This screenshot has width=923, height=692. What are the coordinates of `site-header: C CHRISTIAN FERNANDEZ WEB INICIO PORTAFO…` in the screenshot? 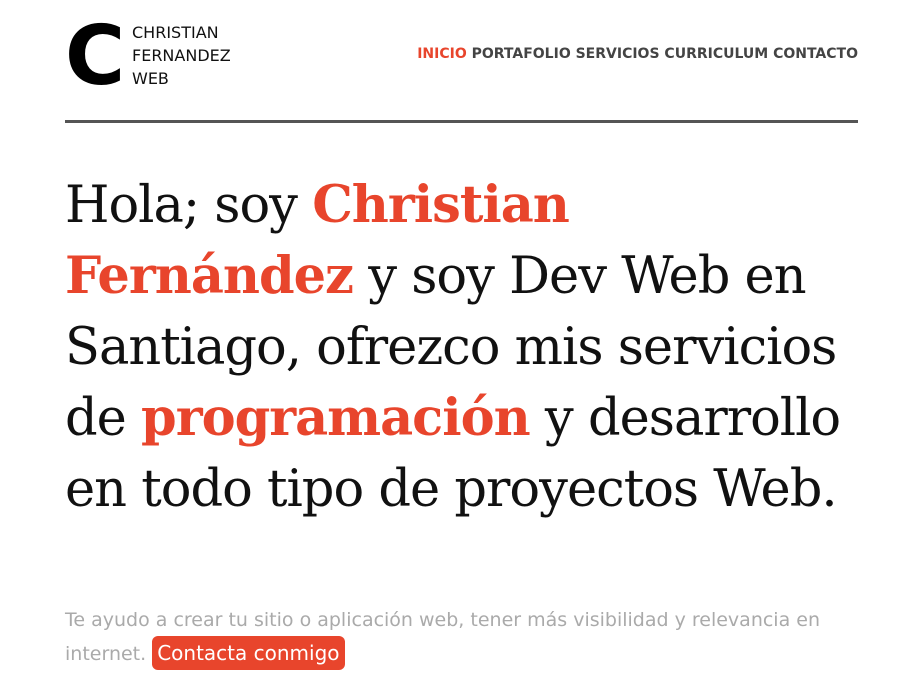 It's located at (461, 57).